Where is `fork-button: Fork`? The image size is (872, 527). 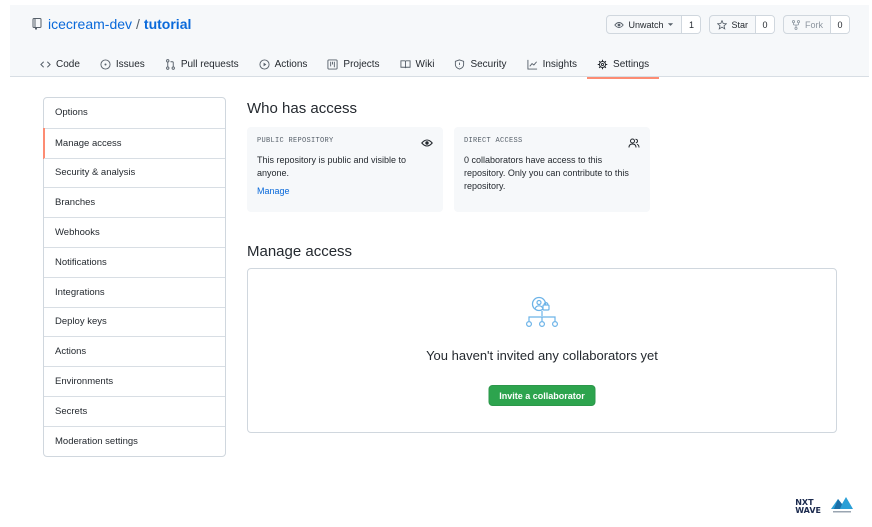 fork-button: Fork is located at coordinates (807, 24).